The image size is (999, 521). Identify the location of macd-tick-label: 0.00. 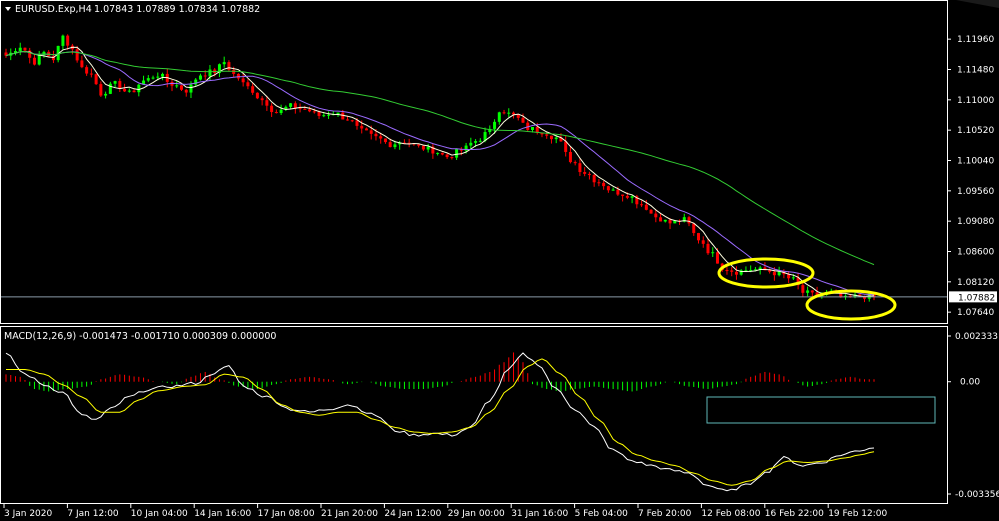
(970, 383).